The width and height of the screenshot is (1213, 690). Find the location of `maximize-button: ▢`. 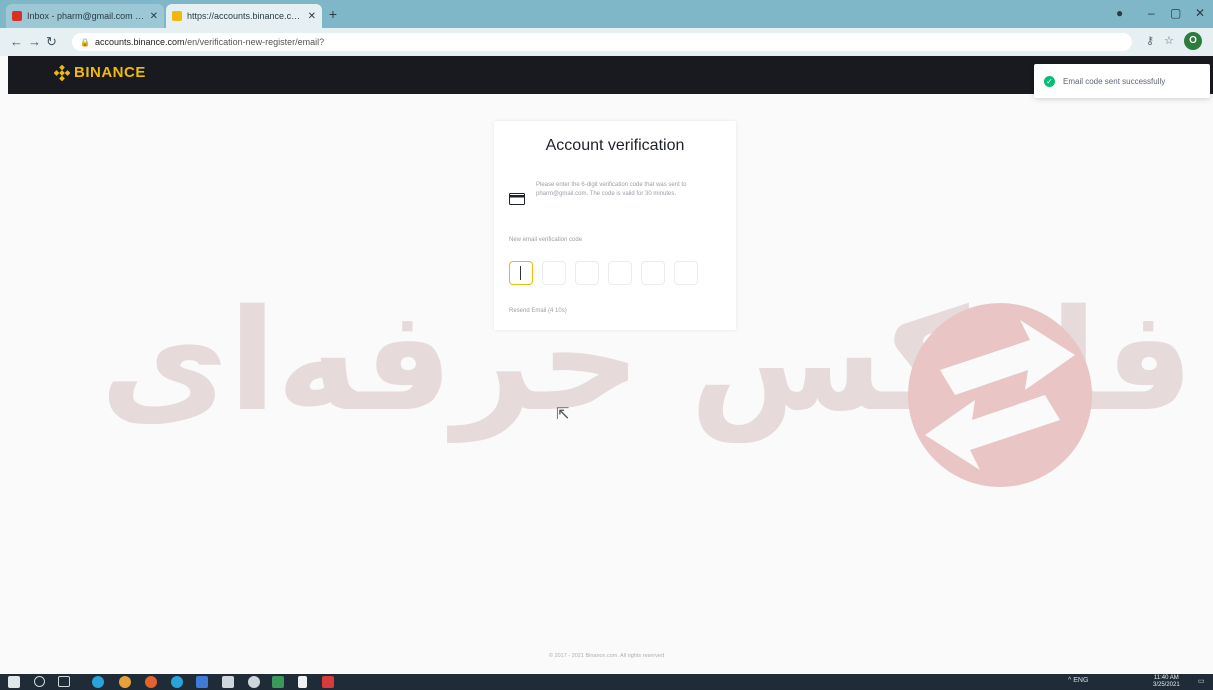

maximize-button: ▢ is located at coordinates (1175, 13).